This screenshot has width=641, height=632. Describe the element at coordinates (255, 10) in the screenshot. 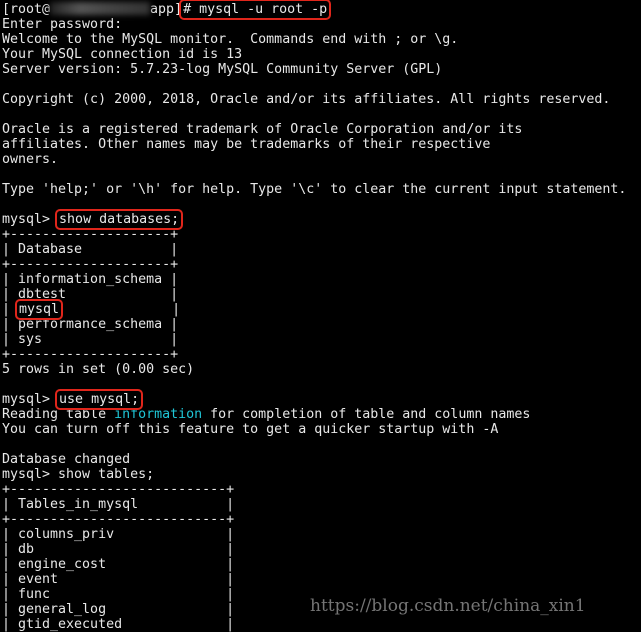

I see `highlighted-command: # mysql -u root -p` at that location.